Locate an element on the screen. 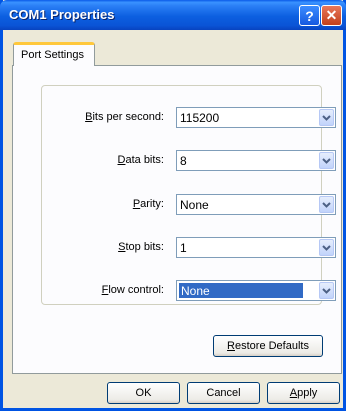 This screenshot has height=411, width=346. flow-control-select: None is located at coordinates (256, 290).